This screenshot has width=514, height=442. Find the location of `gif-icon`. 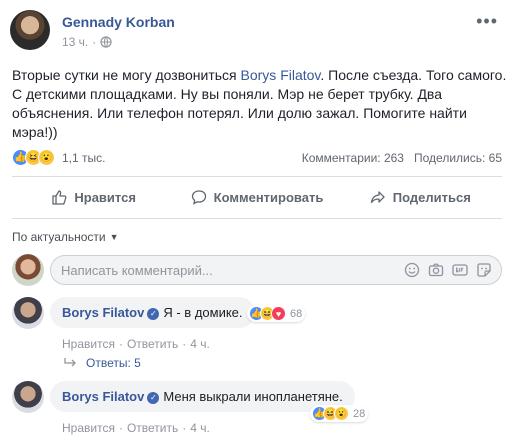

gif-icon is located at coordinates (460, 270).